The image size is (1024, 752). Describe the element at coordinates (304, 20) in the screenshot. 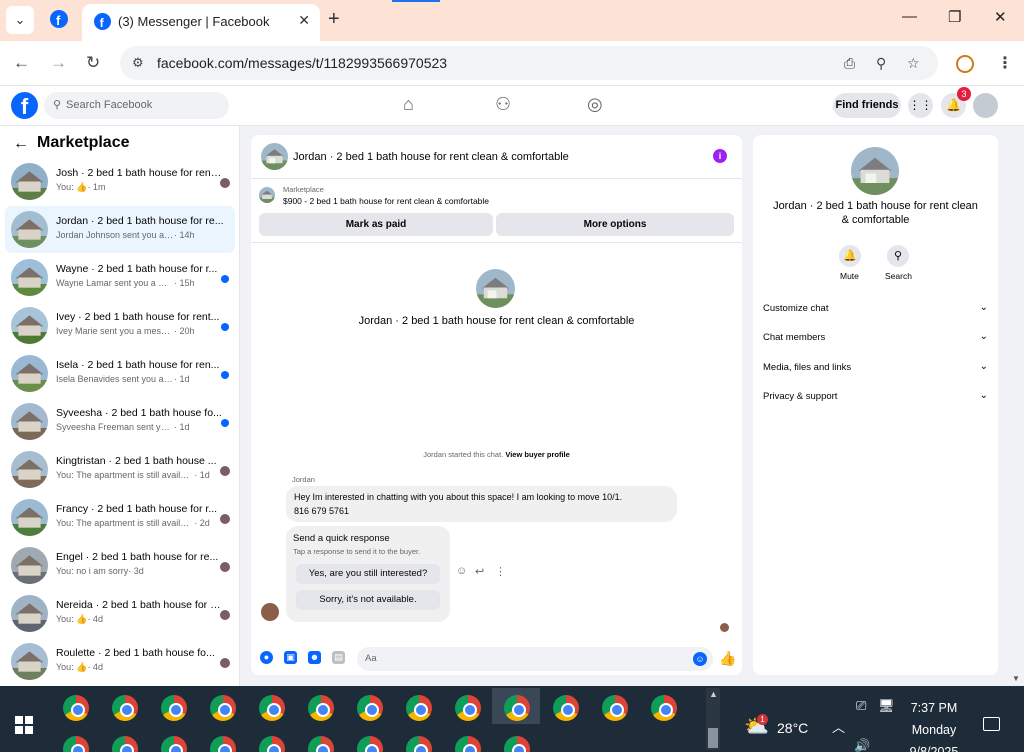

I see `tab-close-icon: ✕` at that location.